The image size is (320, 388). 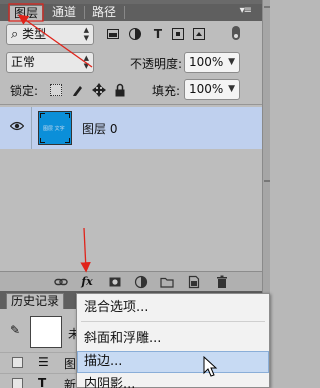 What do you see at coordinates (115, 282) in the screenshot?
I see `mask-icon` at bounding box center [115, 282].